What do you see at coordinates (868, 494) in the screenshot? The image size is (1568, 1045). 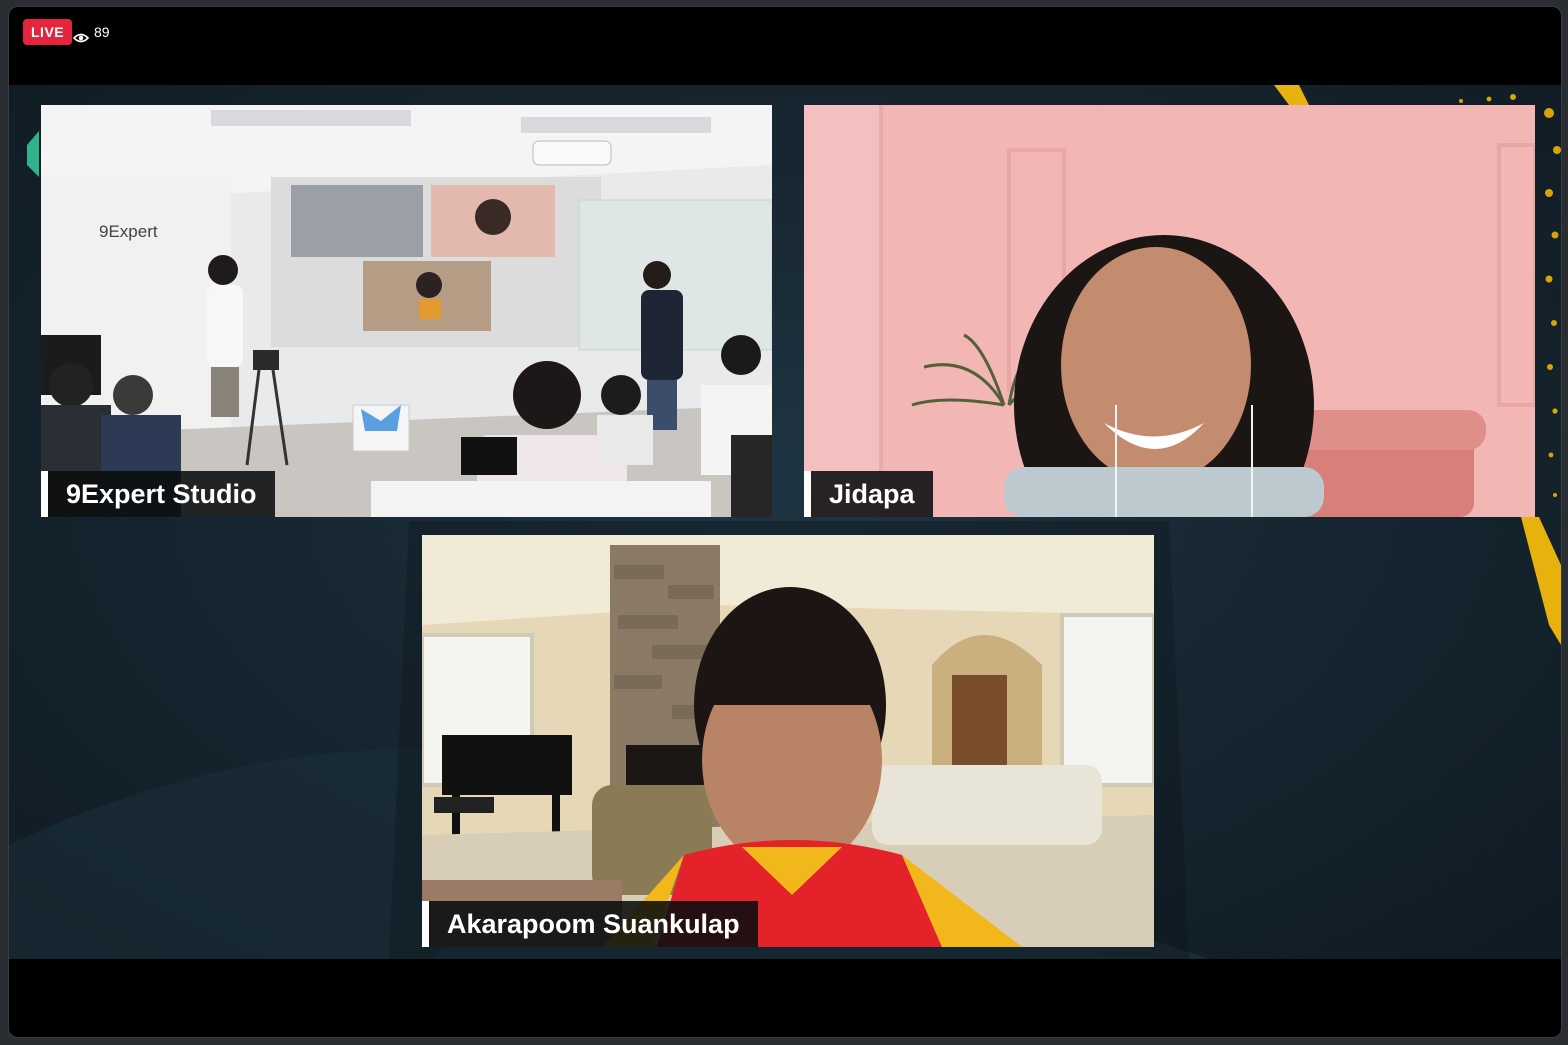 I see `participant-name-tag: Jidapa` at bounding box center [868, 494].